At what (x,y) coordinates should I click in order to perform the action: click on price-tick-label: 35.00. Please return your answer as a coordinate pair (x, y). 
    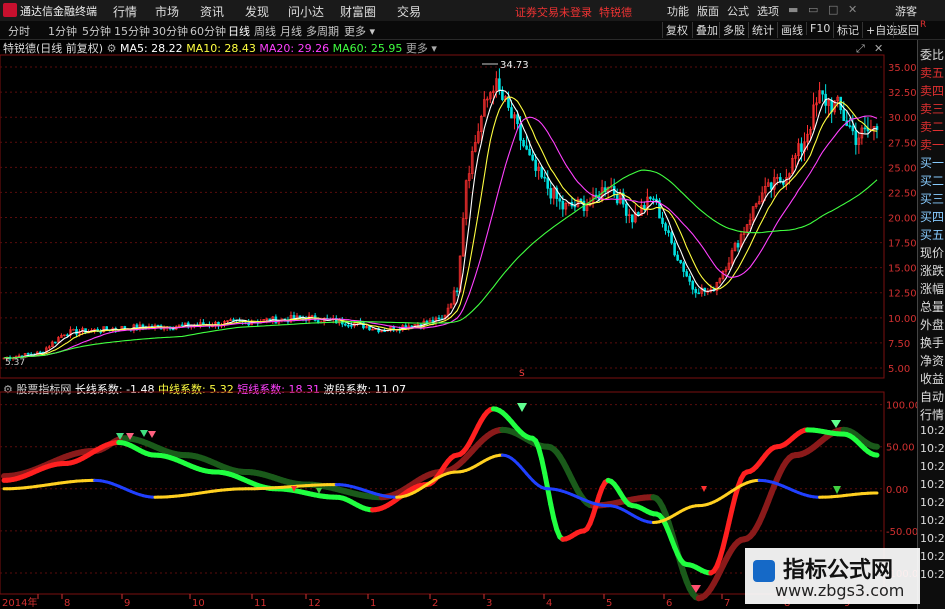
    Looking at the image, I should click on (902, 68).